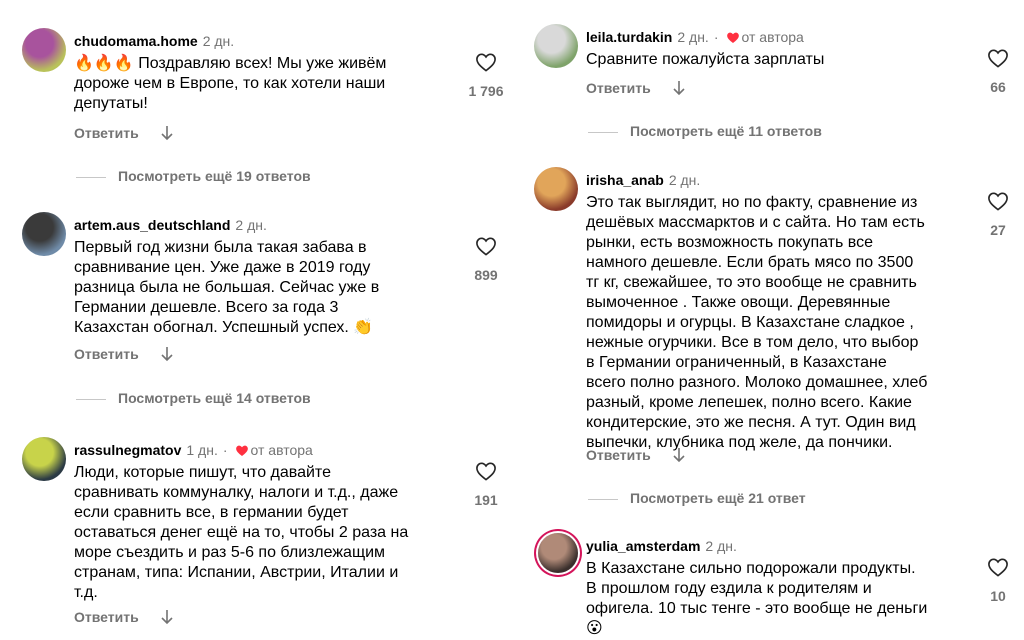  Describe the element at coordinates (202, 472) in the screenshot. I see `comment-text-line: Люди, которые пишут, что давайте` at that location.